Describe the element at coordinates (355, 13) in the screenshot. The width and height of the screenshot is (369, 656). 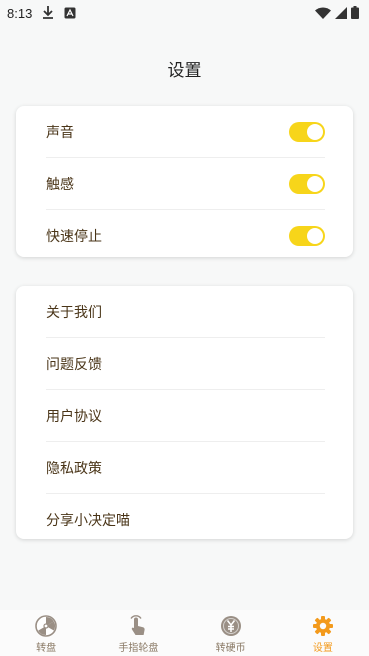
I see `battery-icon` at that location.